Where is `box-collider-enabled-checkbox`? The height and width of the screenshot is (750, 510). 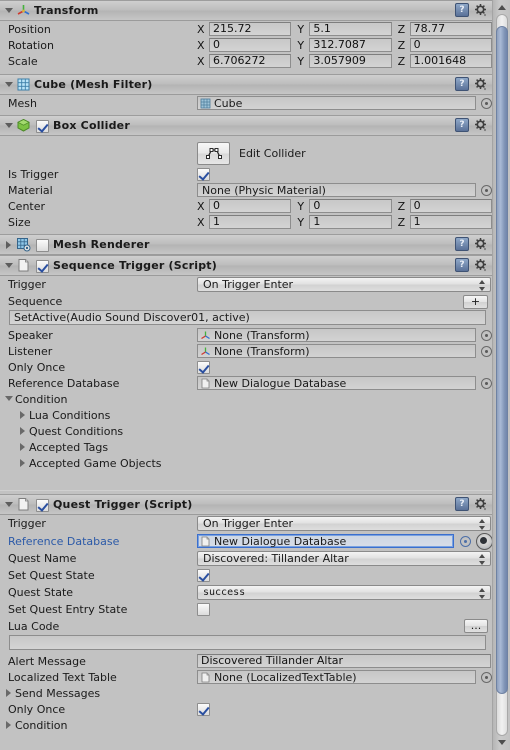 box-collider-enabled-checkbox is located at coordinates (42, 126).